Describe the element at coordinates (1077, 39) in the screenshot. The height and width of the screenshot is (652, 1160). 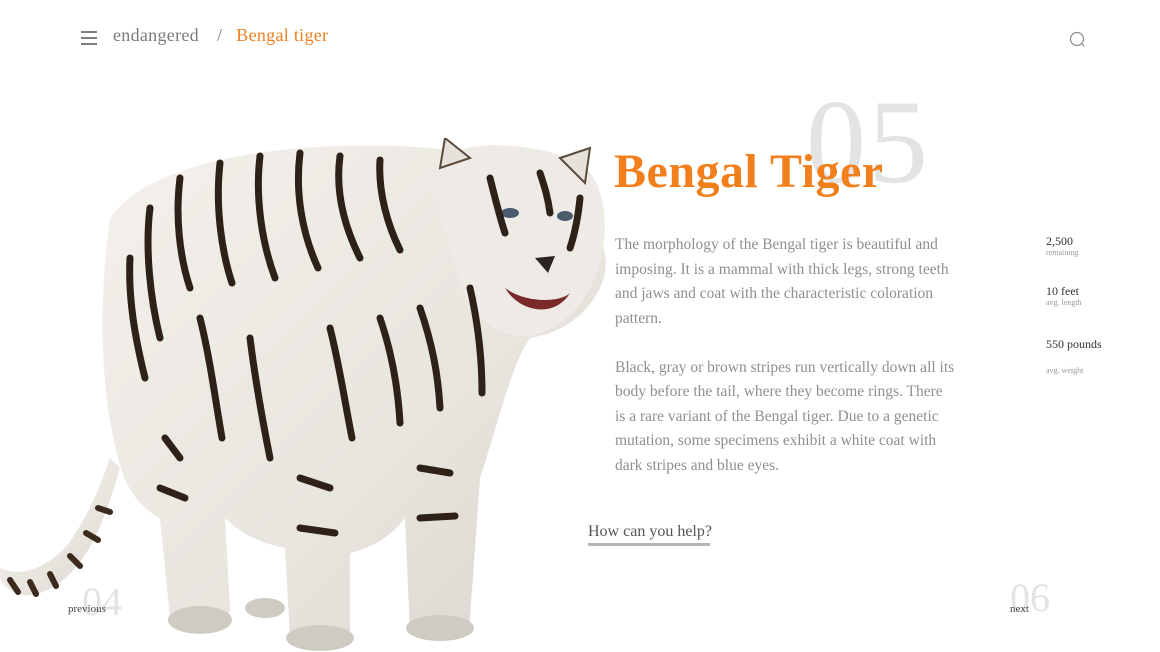
I see `search-icon` at that location.